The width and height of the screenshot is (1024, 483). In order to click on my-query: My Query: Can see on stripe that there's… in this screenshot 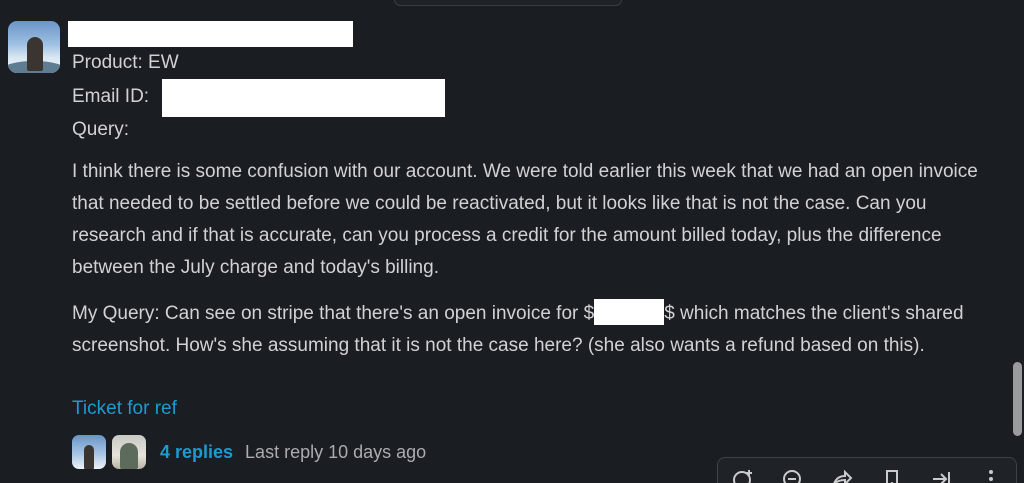, I will do `click(537, 330)`.